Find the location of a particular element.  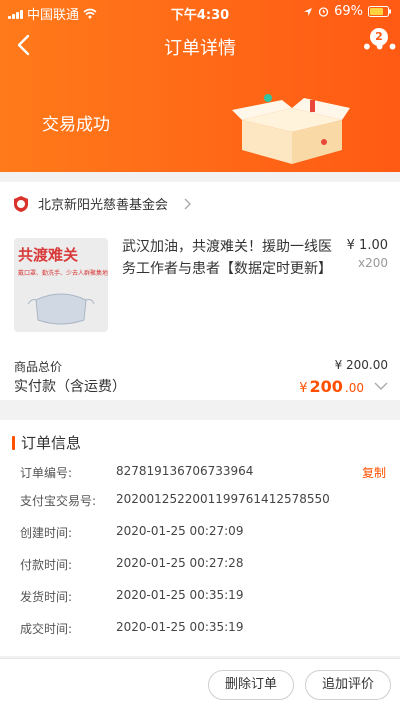

info-row-shipped: 发货时间: 2020-01-25 00:35:19 is located at coordinates (203, 596).